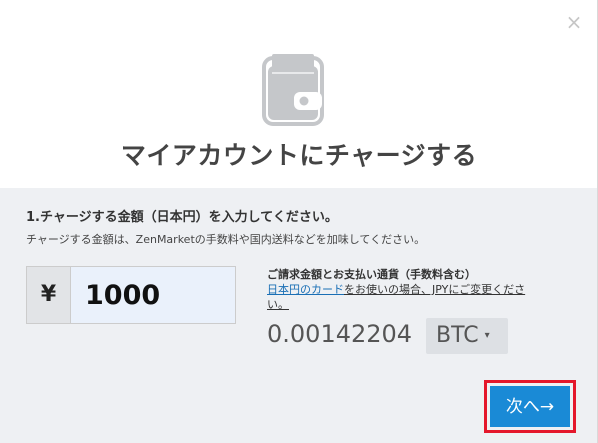 Image resolution: width=598 pixels, height=443 pixels. Describe the element at coordinates (299, 155) in the screenshot. I see `dialog-title: マイアカウントにチャージする` at that location.